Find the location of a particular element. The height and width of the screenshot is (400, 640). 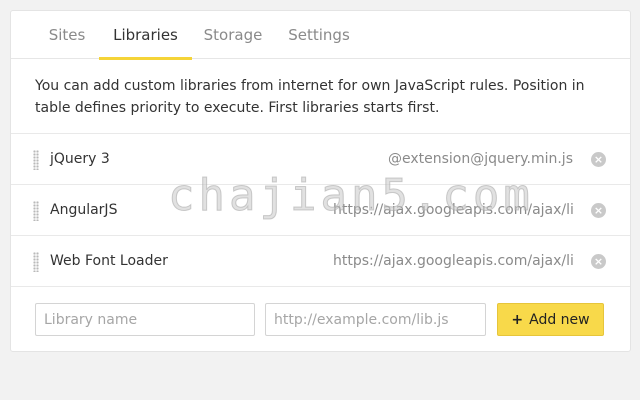

tab-settings: Settings is located at coordinates (319, 35).